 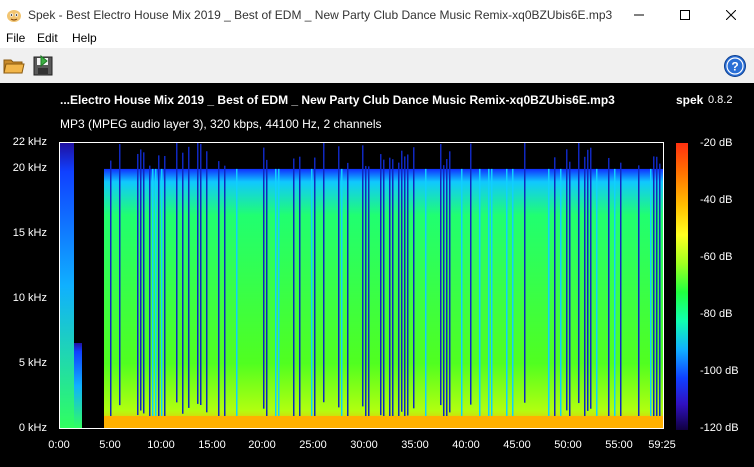 I want to click on time-label: 50:00, so click(x=568, y=445).